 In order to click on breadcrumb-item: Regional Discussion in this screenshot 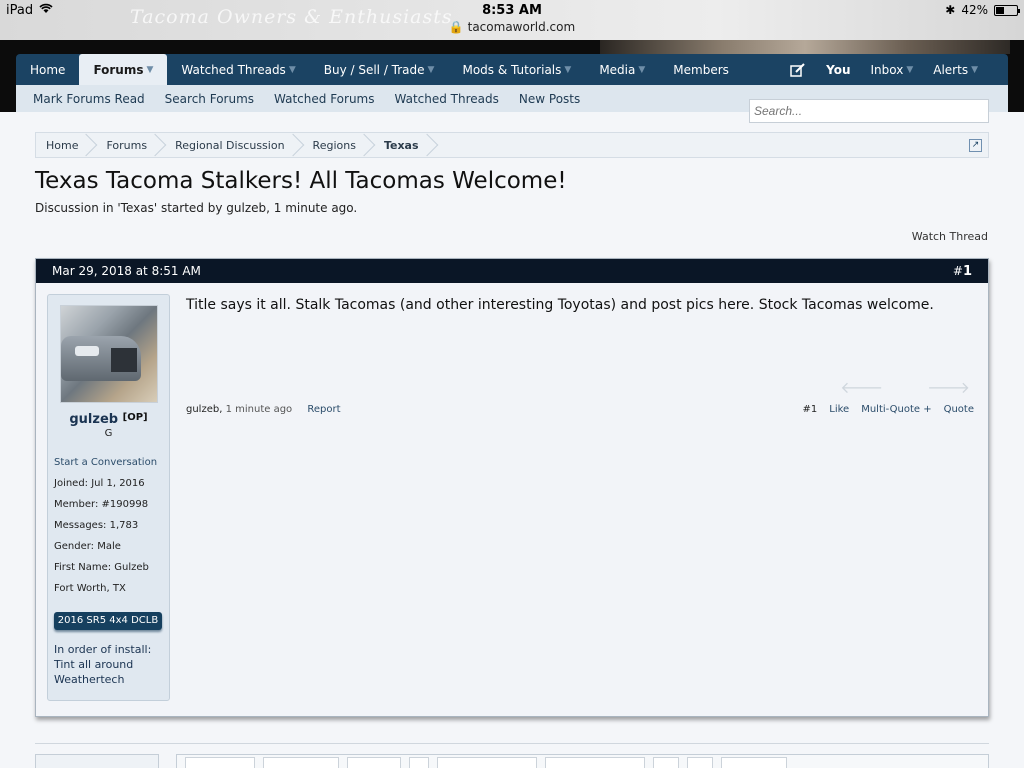, I will do `click(233, 145)`.